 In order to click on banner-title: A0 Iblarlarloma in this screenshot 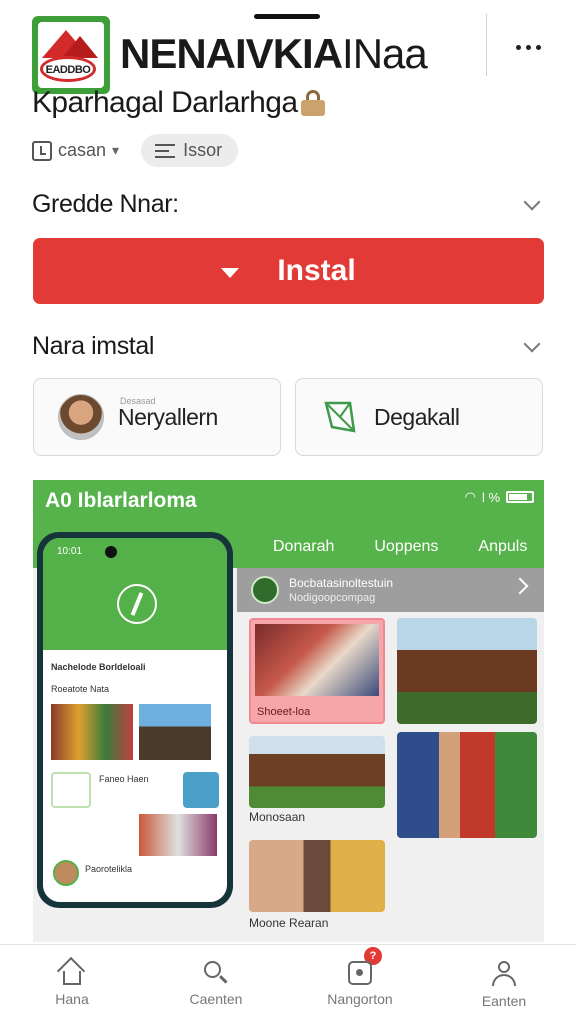, I will do `click(121, 500)`.